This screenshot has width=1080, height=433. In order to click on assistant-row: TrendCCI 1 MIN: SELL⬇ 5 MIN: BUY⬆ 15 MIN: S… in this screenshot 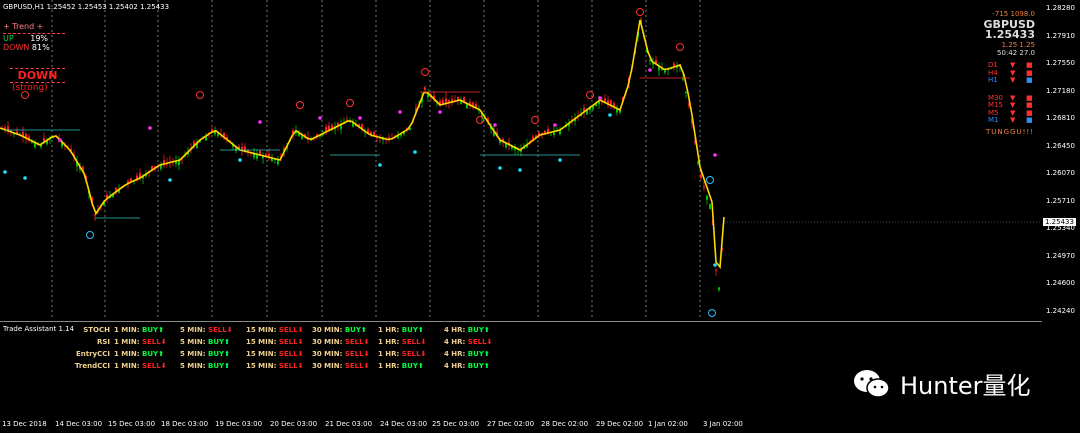, I will do `click(289, 366)`.